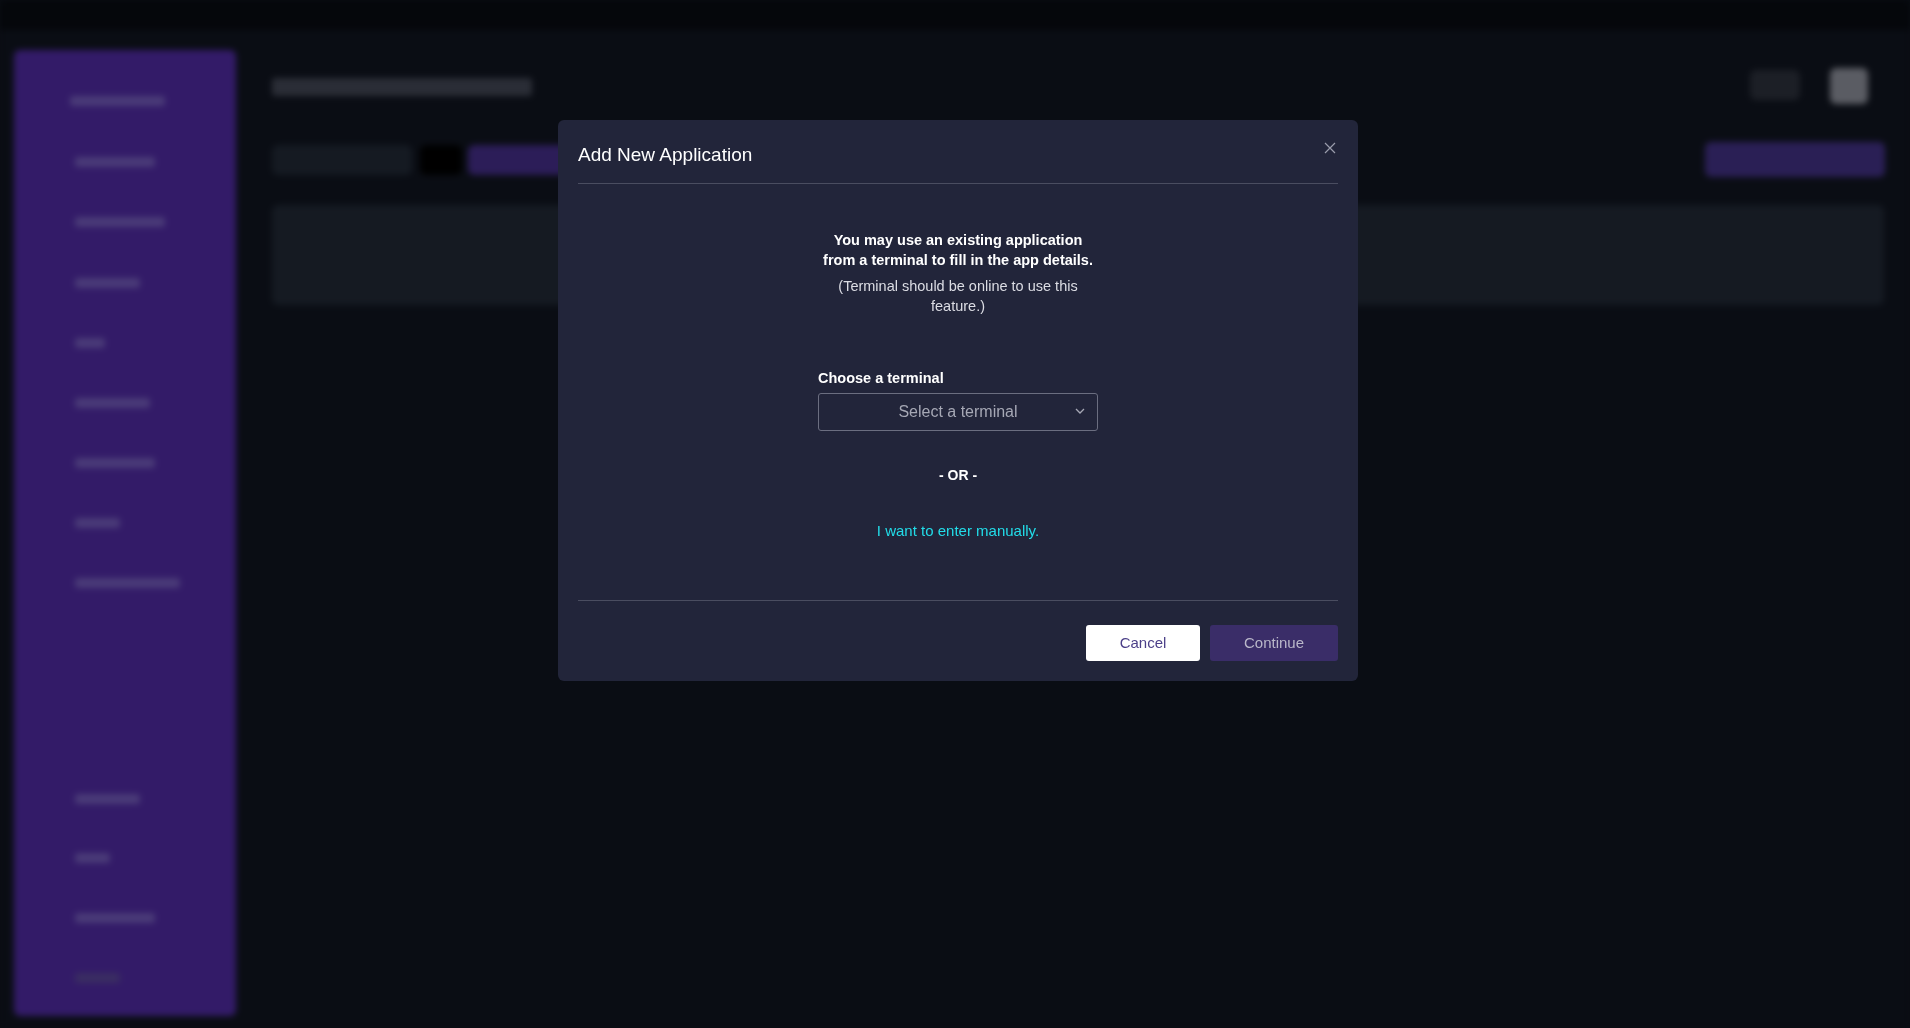 The width and height of the screenshot is (1910, 1028). I want to click on manual-entry-link: I want to enter manually., so click(958, 531).